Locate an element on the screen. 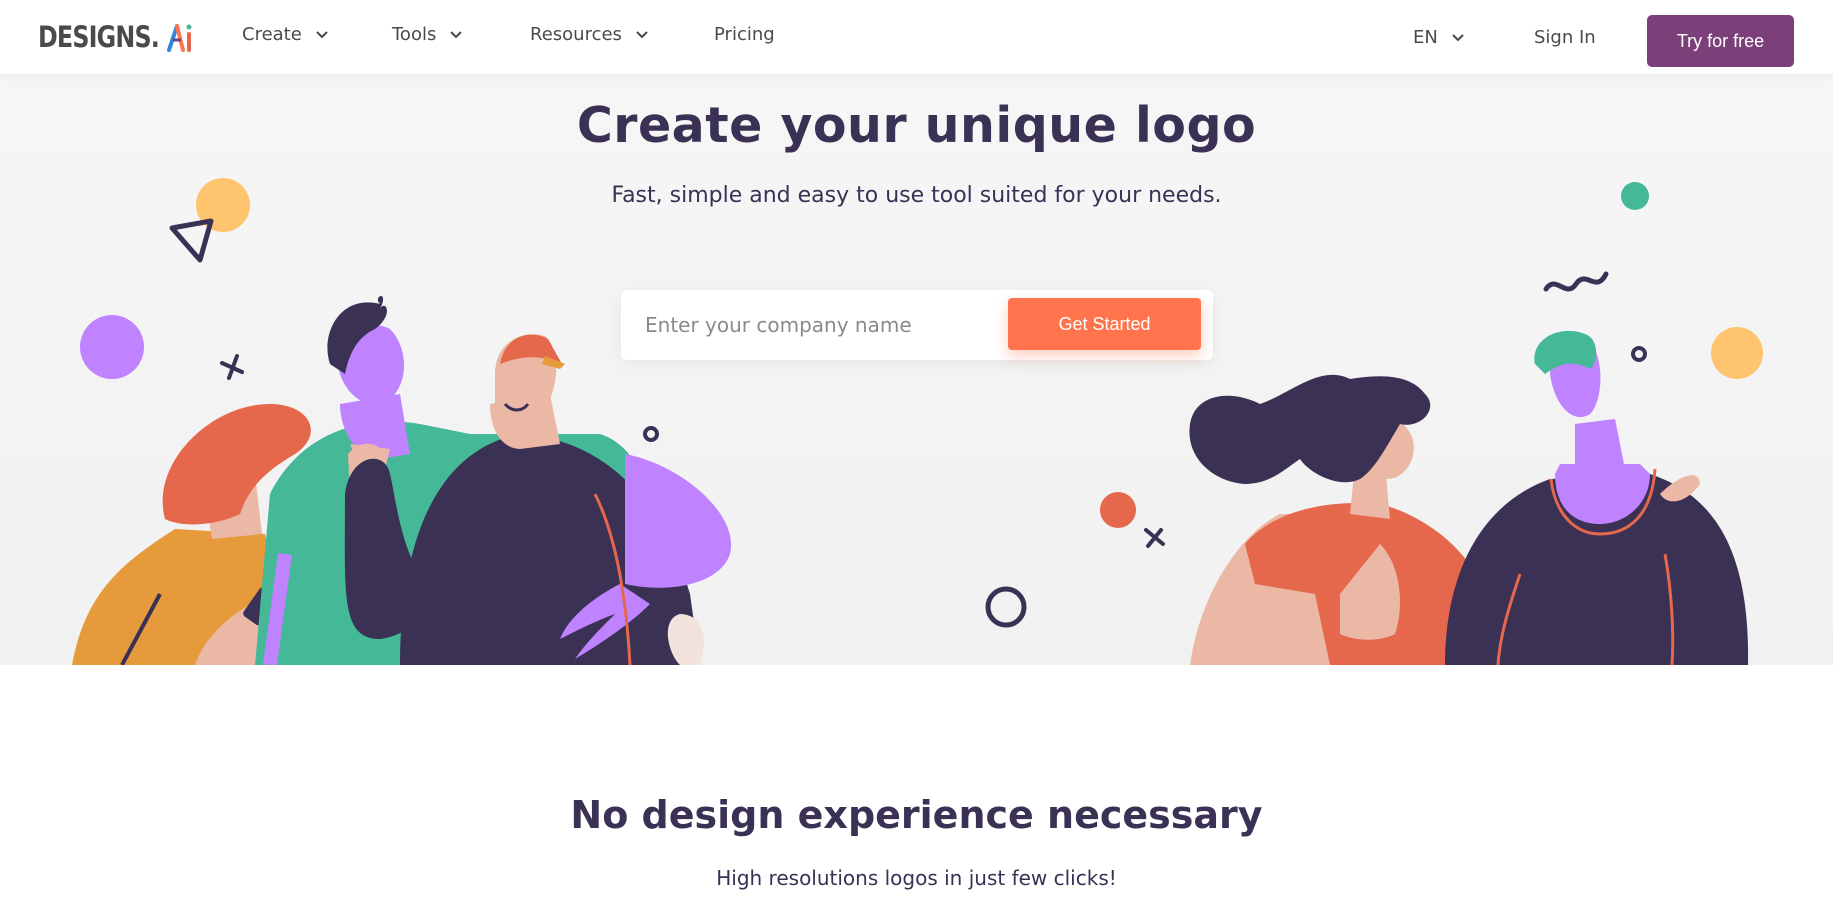 Image resolution: width=1833 pixels, height=922 pixels. nav-resources: Resources is located at coordinates (590, 34).